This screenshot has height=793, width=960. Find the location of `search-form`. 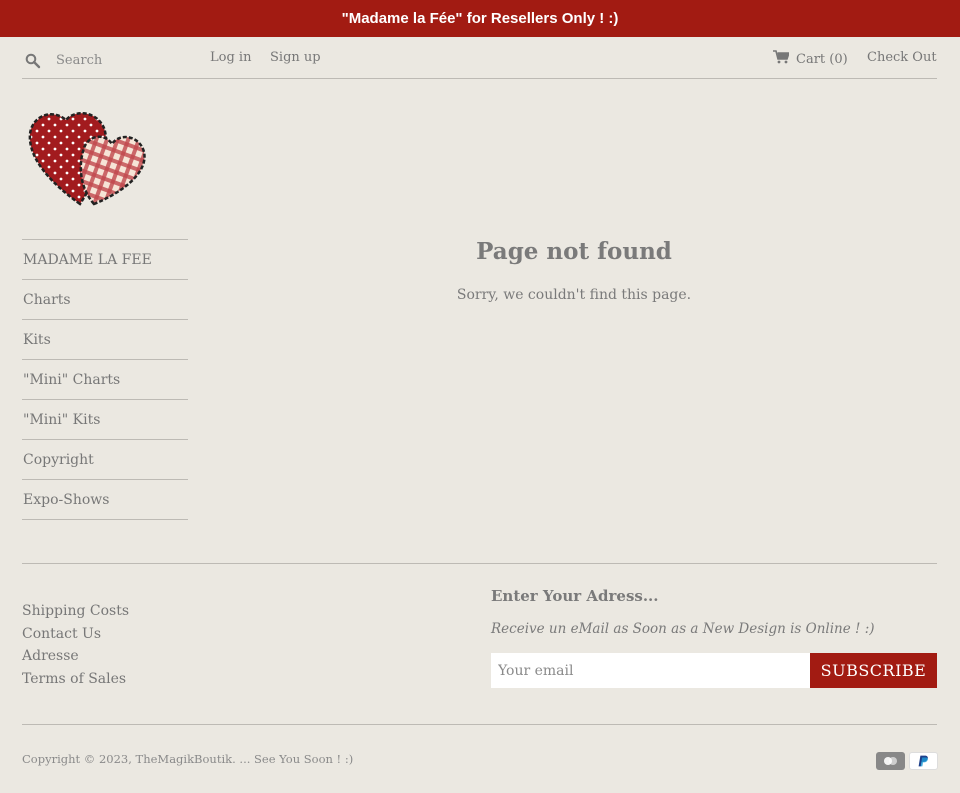

search-form is located at coordinates (109, 60).